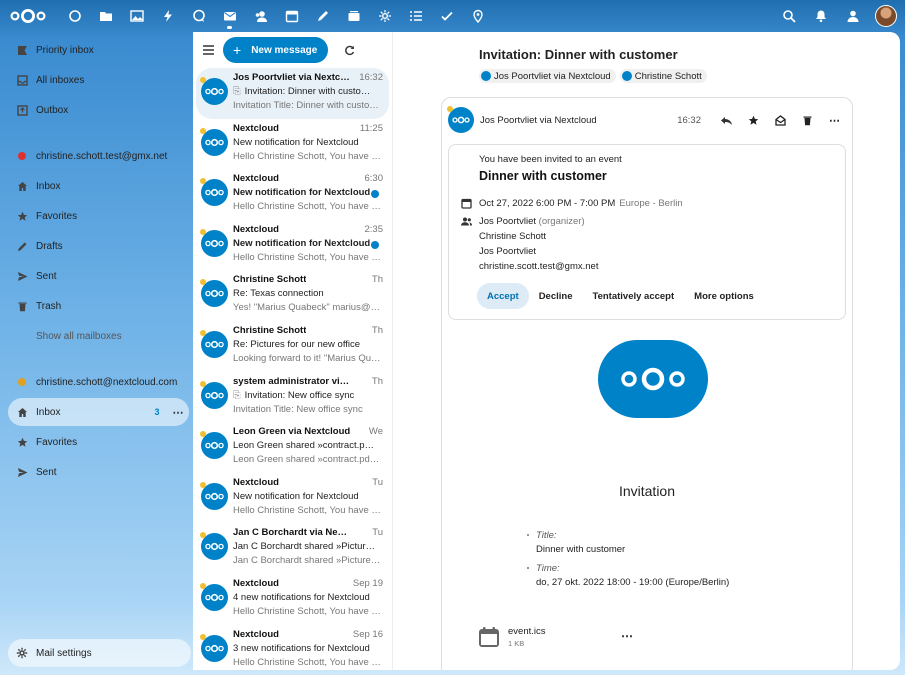 The width and height of the screenshot is (905, 675). What do you see at coordinates (384, 16) in the screenshot?
I see `bubble-icon` at bounding box center [384, 16].